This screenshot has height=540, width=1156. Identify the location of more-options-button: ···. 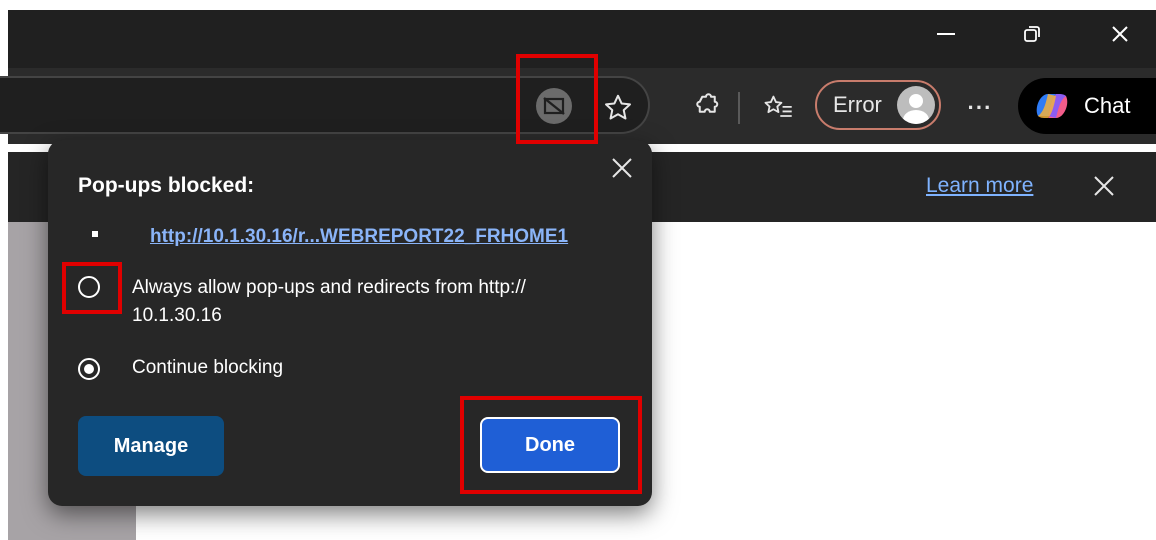
(980, 108).